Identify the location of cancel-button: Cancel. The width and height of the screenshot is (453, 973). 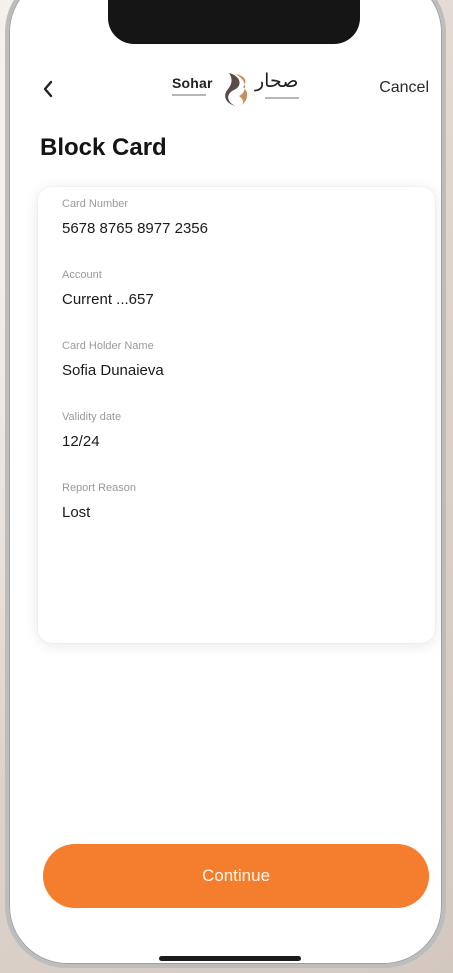
(404, 88).